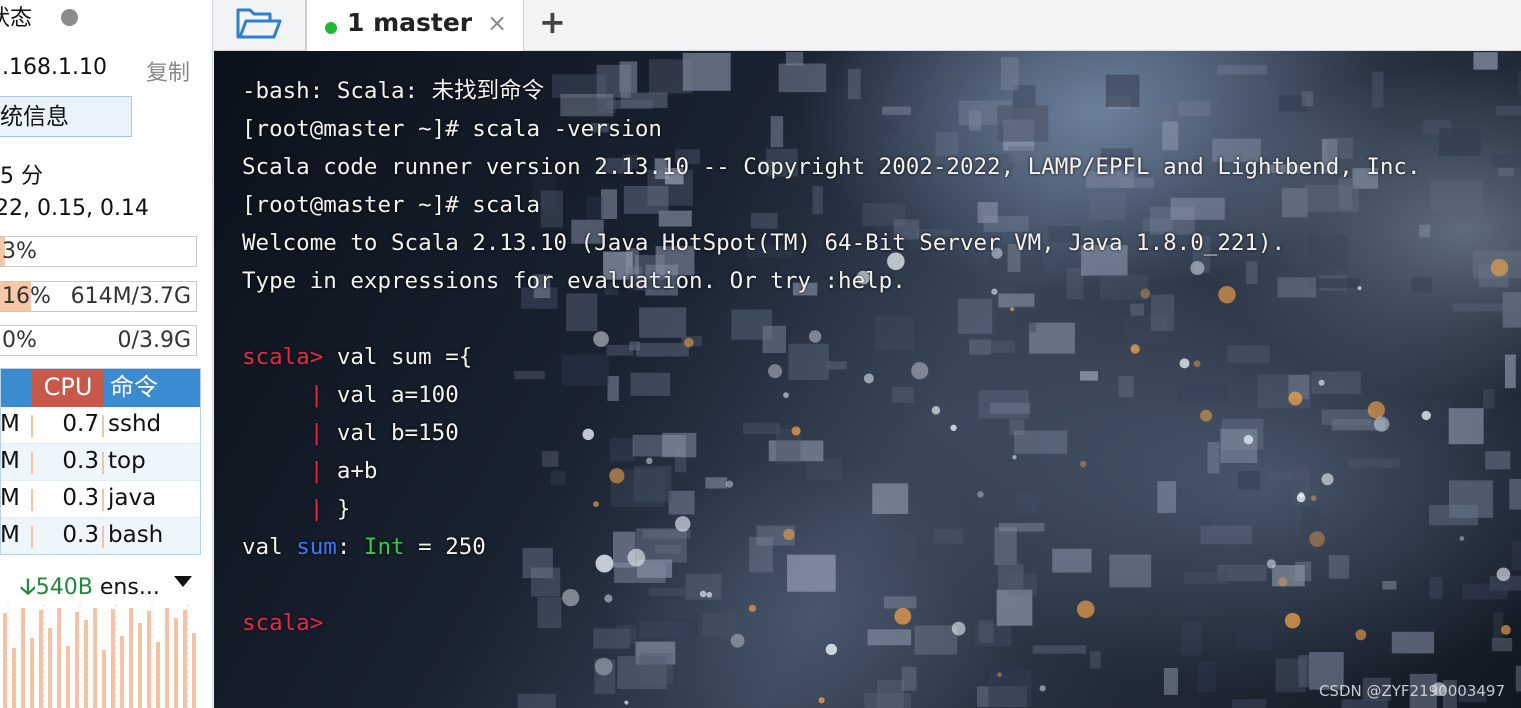  I want to click on system-info-button: 系统信息, so click(66, 116).